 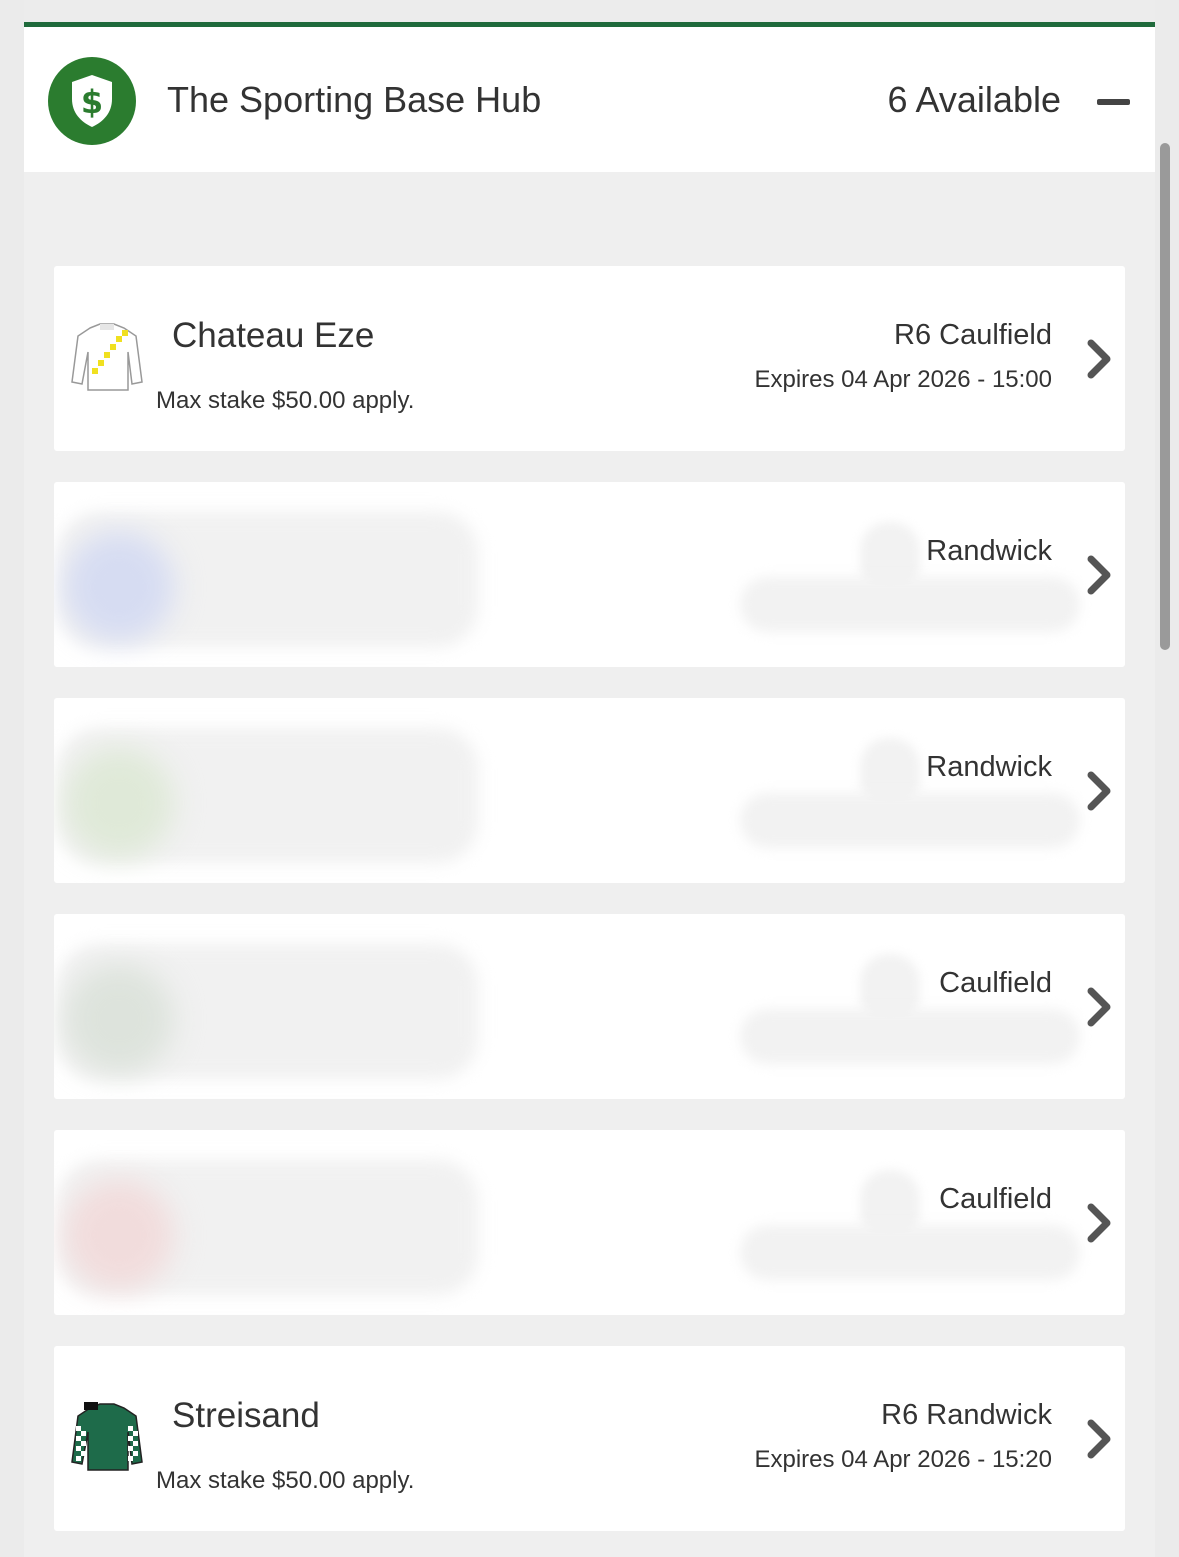 I want to click on minus-icon, so click(x=1113, y=102).